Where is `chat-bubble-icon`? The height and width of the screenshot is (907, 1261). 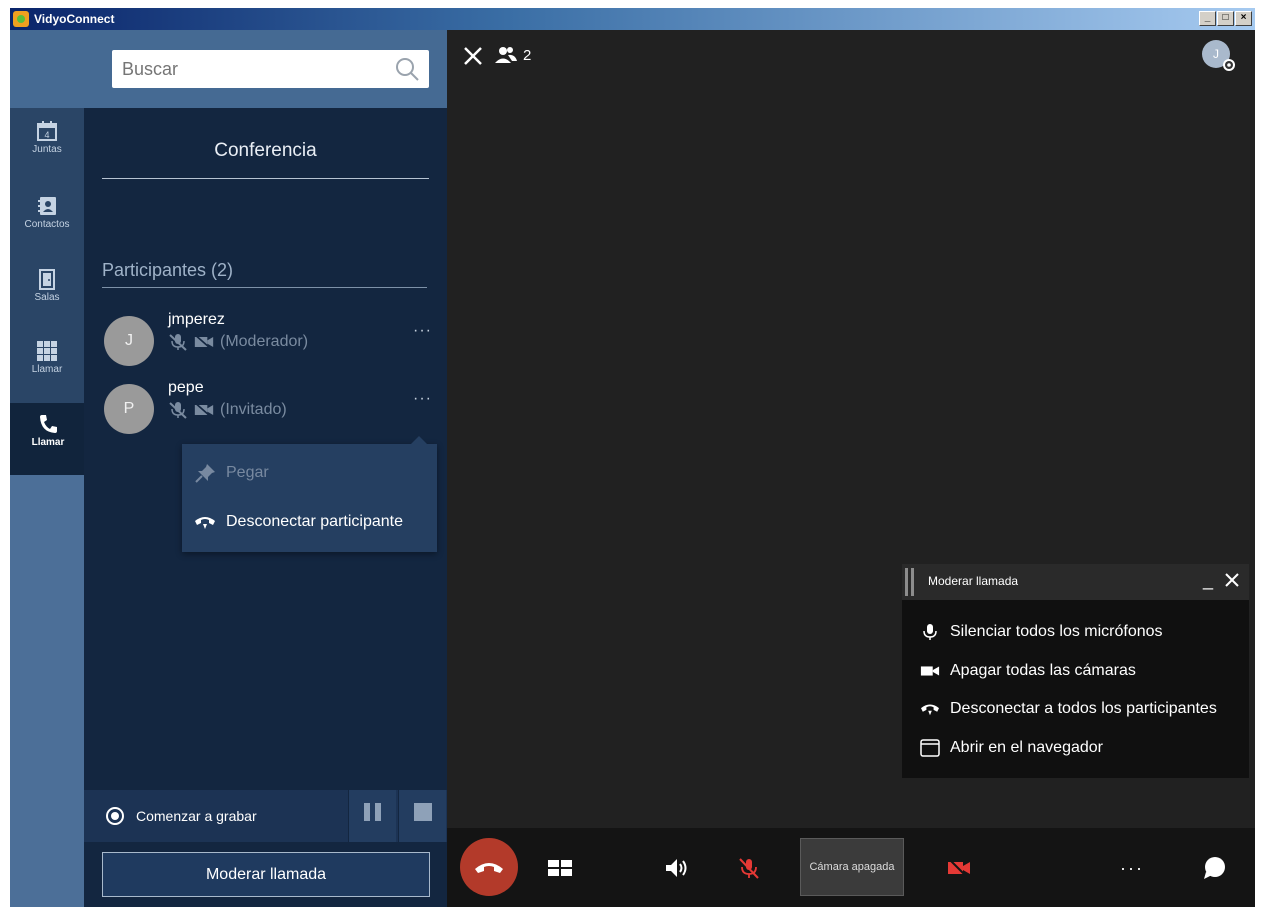 chat-bubble-icon is located at coordinates (1214, 868).